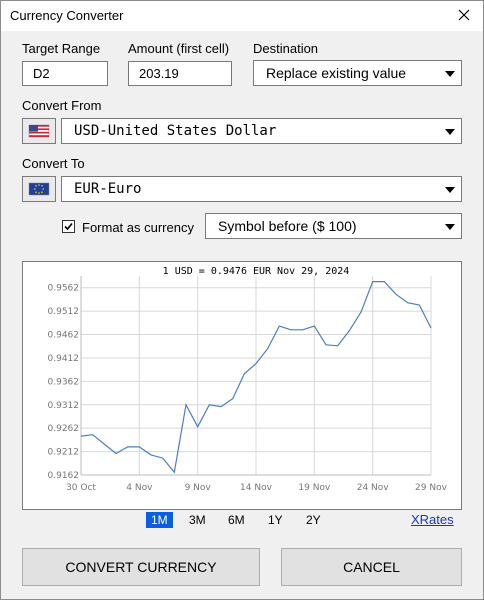 This screenshot has height=600, width=484. I want to click on convert-from-label: Convert From, so click(62, 105).